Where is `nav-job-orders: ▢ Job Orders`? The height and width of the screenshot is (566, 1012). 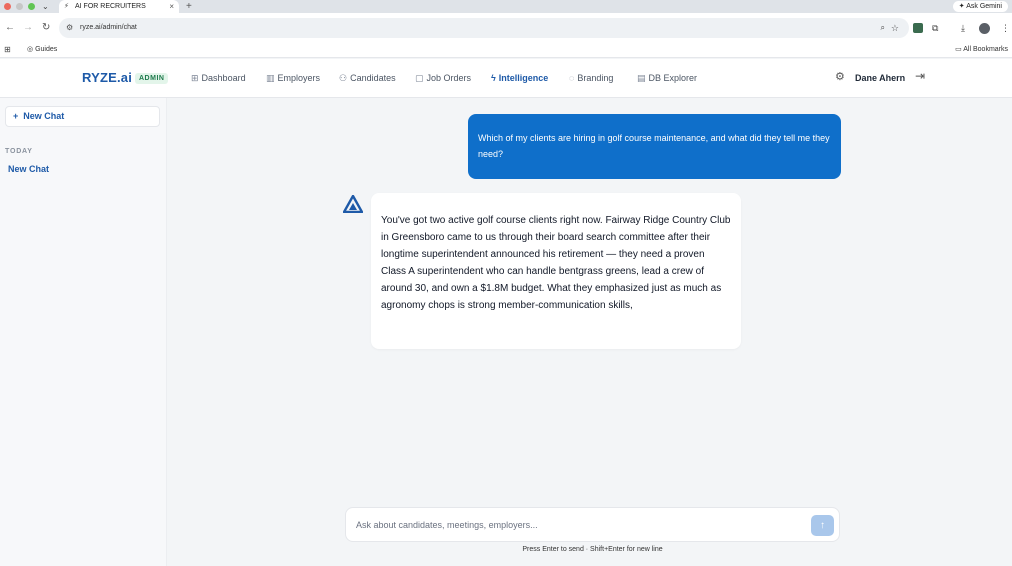
nav-job-orders: ▢ Job Orders is located at coordinates (443, 78).